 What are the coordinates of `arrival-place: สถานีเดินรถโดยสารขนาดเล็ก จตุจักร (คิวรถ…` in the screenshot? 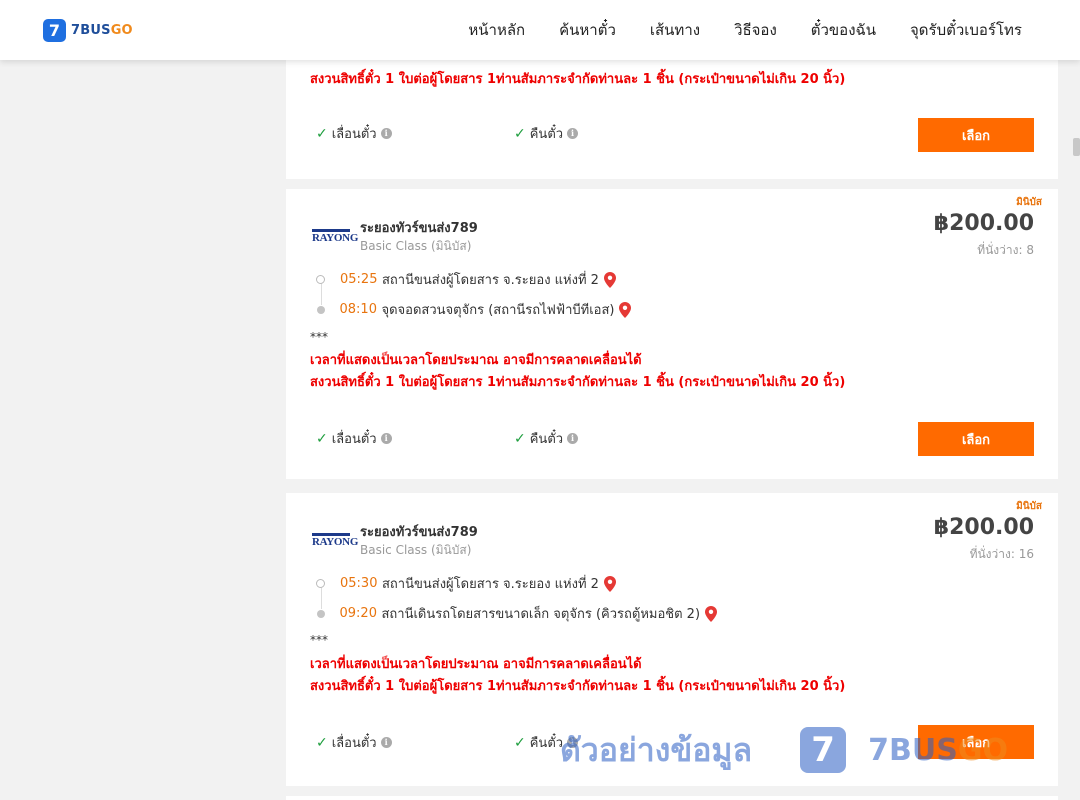 It's located at (541, 614).